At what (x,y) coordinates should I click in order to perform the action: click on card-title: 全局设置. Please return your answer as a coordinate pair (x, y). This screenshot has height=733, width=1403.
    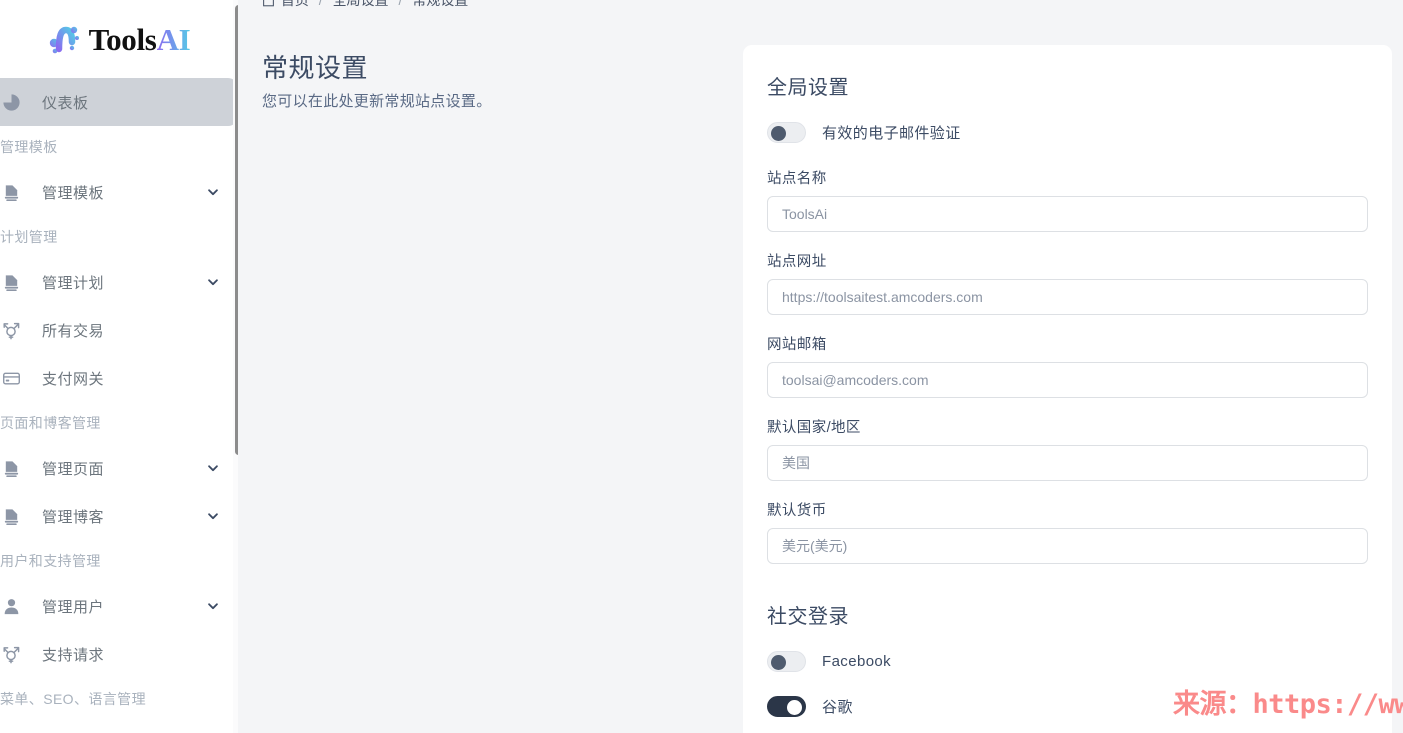
    Looking at the image, I should click on (808, 88).